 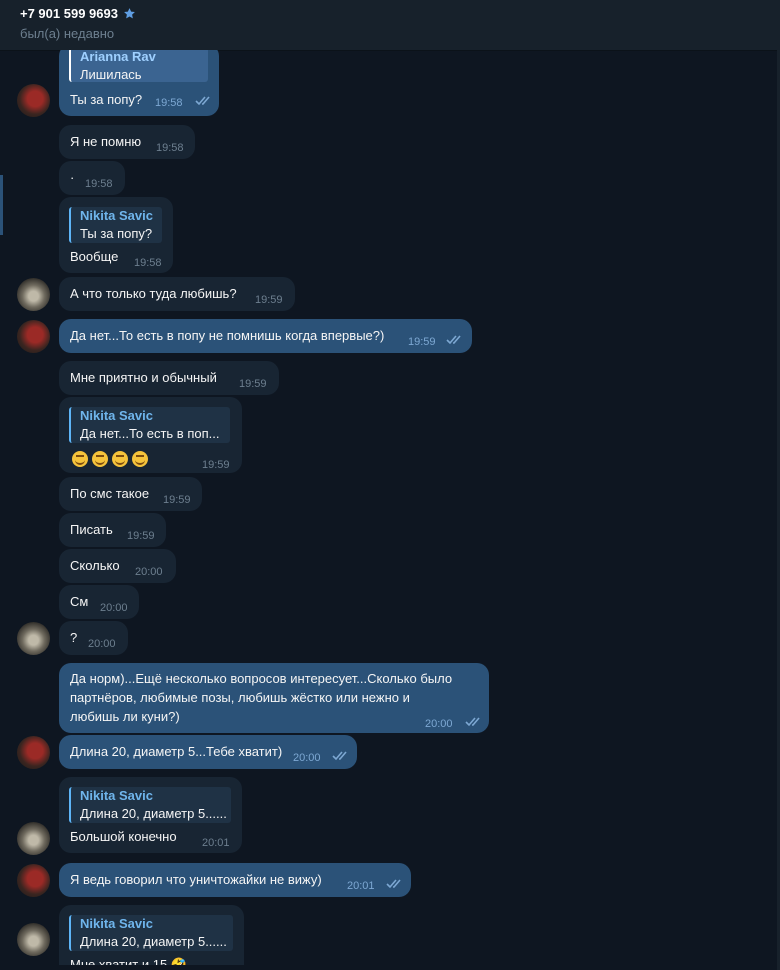 I want to click on contact-name-text: +7 901 599 9693, so click(x=69, y=13).